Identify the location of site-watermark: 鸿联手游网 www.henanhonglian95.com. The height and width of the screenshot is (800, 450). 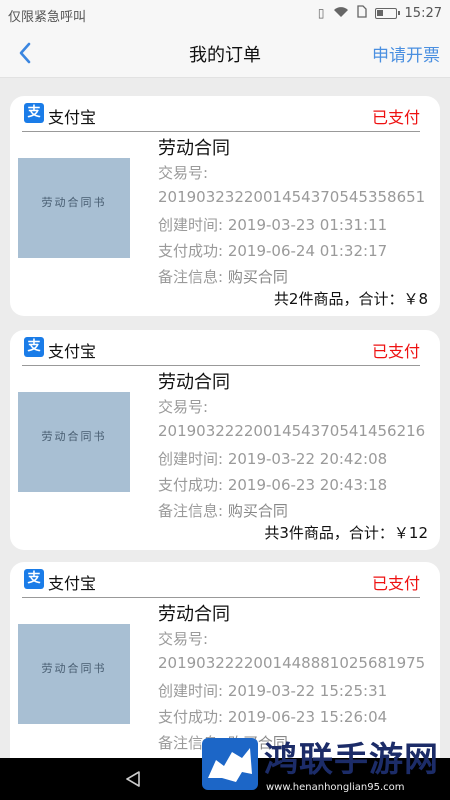
(323, 765).